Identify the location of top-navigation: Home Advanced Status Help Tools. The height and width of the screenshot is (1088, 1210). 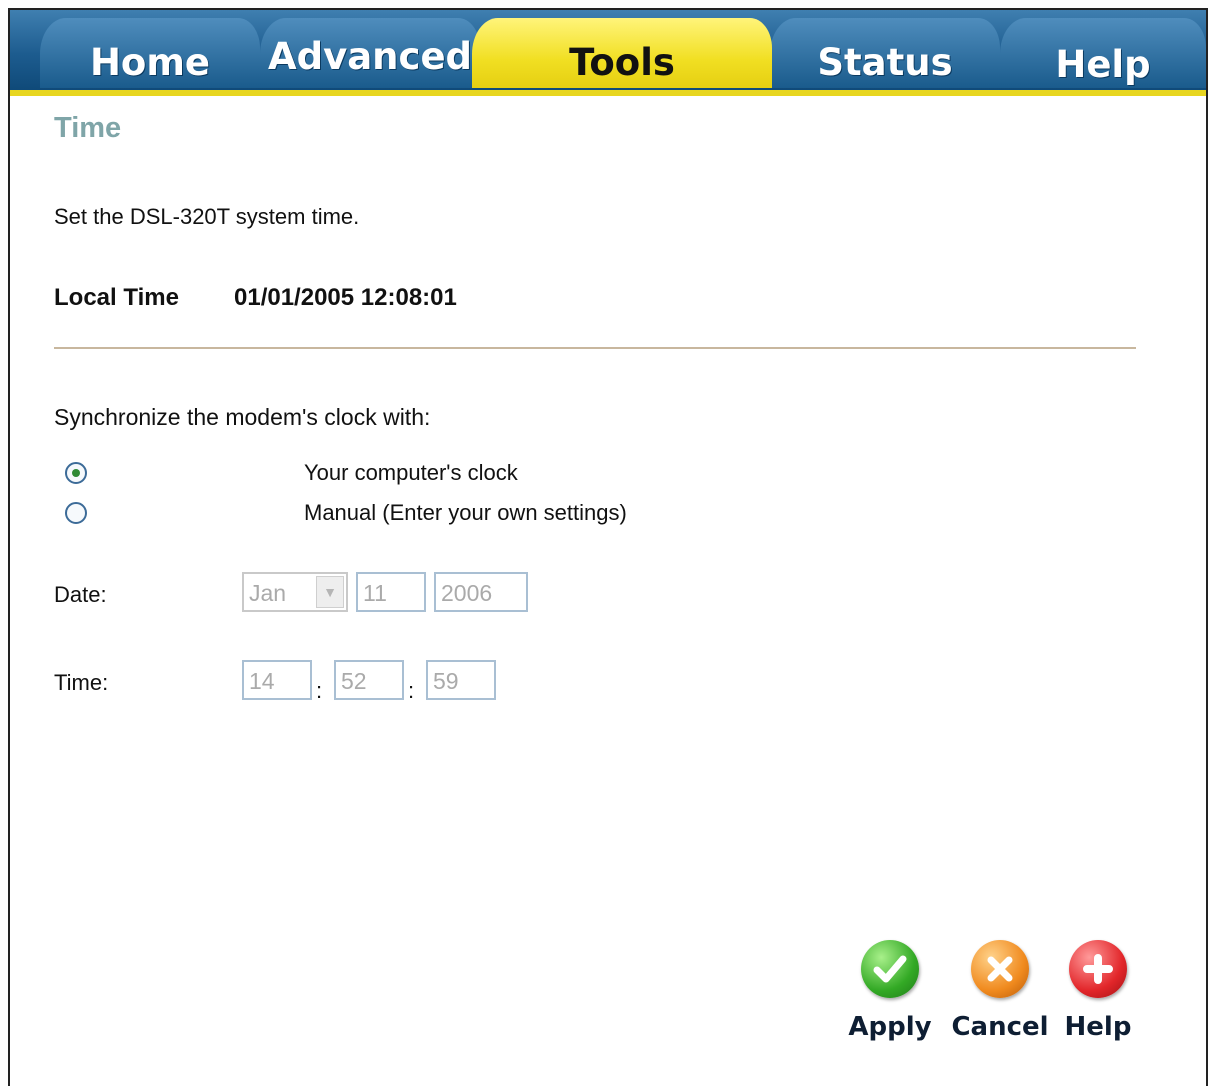
(608, 53).